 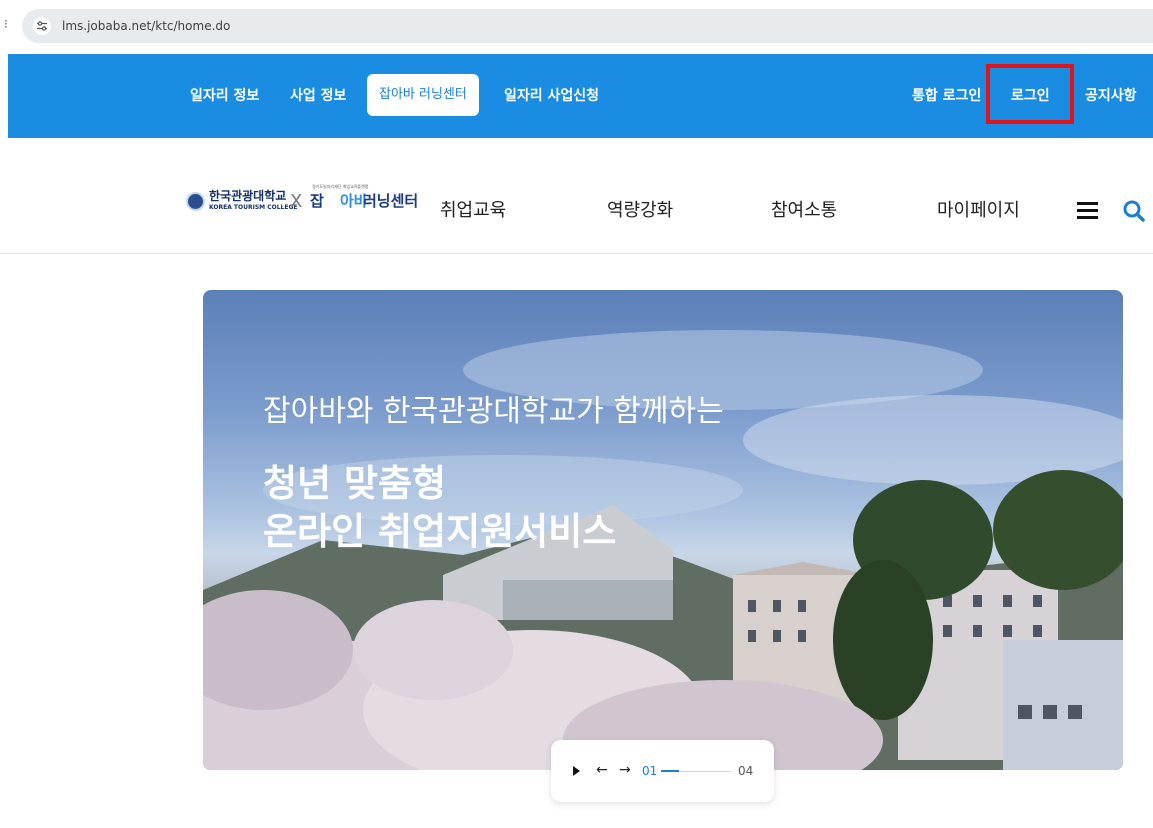 I want to click on logo-jobaba-part1: 잡, so click(x=317, y=201).